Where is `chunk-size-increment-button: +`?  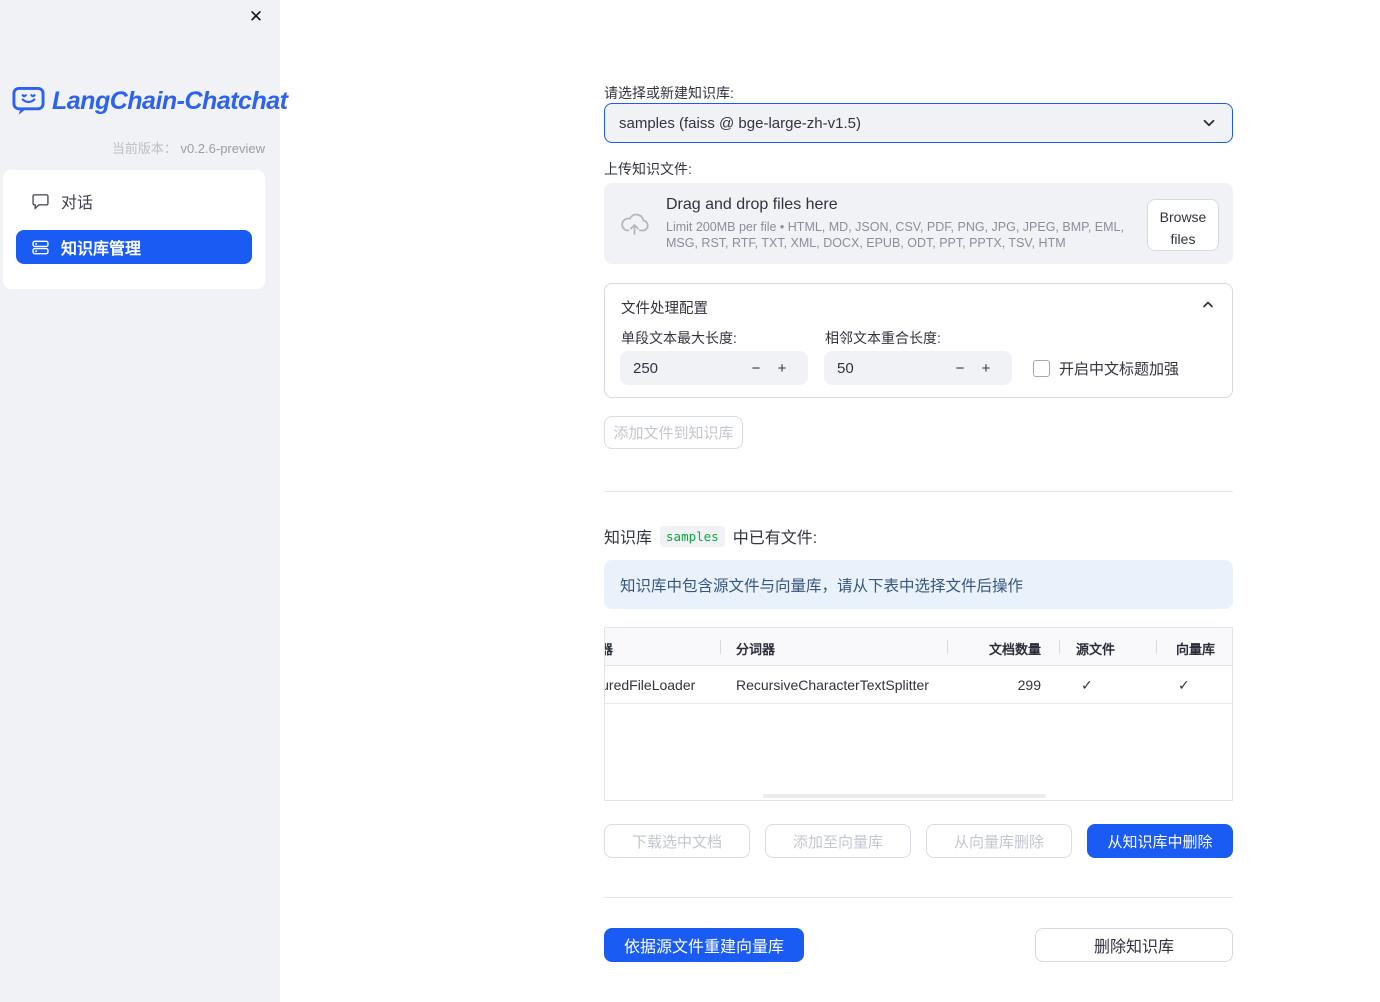 chunk-size-increment-button: + is located at coordinates (782, 368).